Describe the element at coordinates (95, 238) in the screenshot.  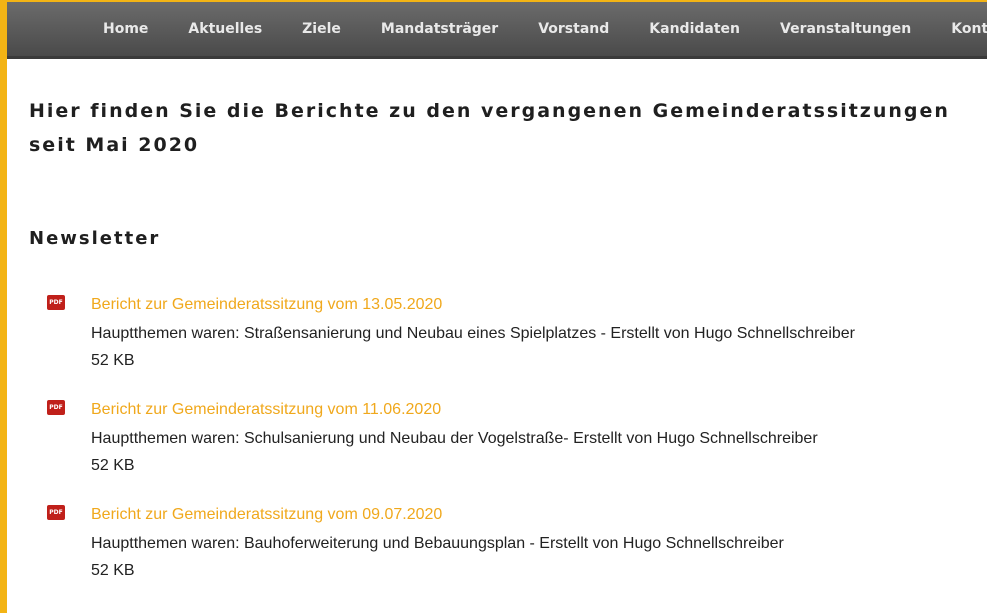
I see `section-title-newsletter: Newsletter` at that location.